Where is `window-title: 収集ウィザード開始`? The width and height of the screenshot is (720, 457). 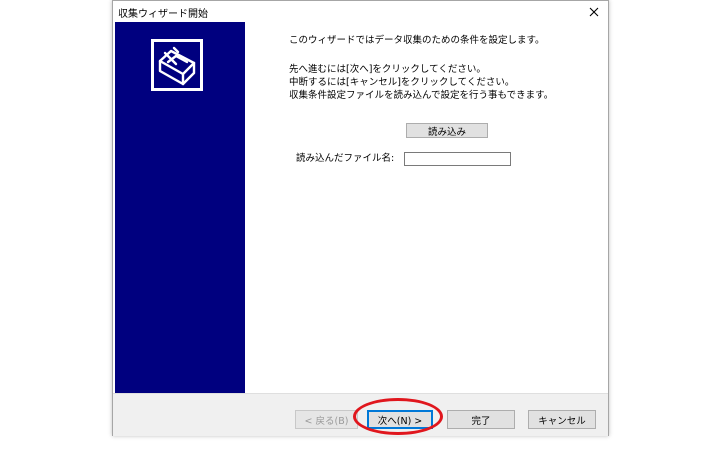
window-title: 収集ウィザード開始 is located at coordinates (163, 14).